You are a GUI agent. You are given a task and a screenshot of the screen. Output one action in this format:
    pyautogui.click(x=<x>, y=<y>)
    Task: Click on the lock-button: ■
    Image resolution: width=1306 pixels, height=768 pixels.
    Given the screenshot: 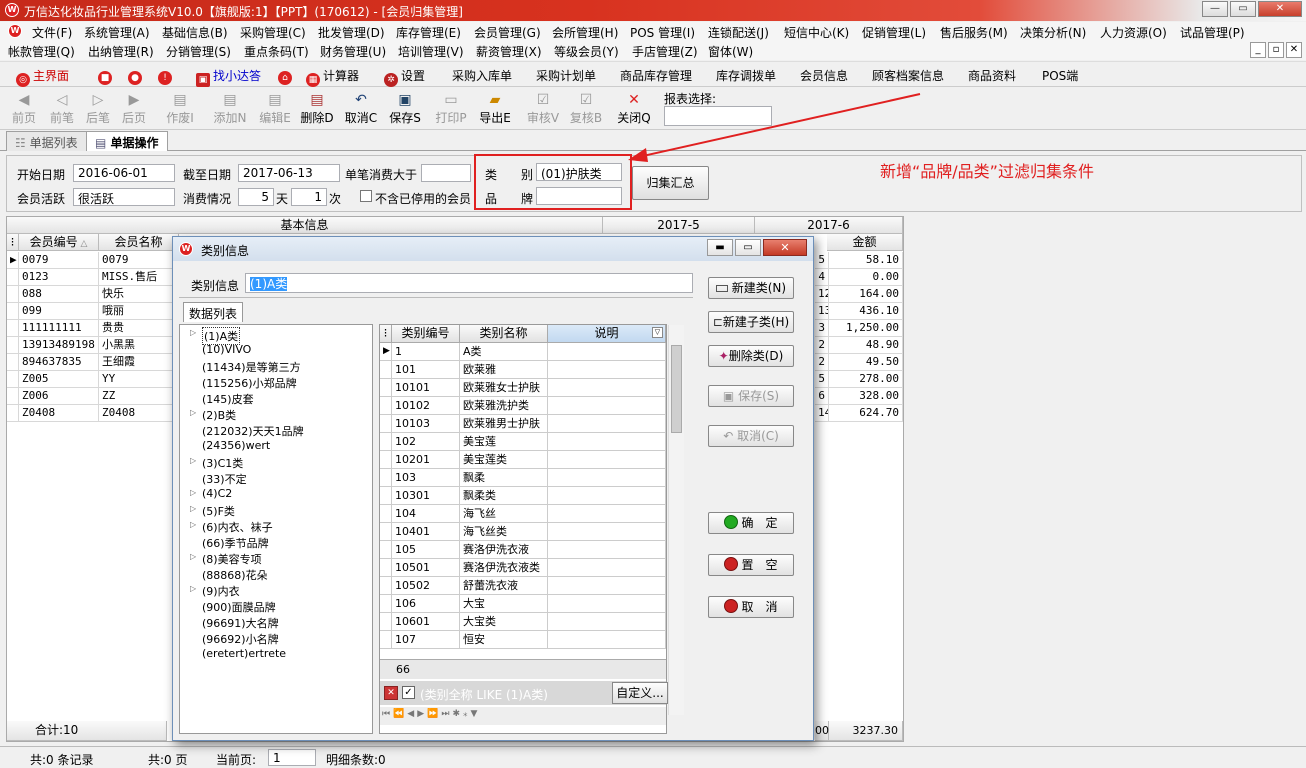 What is the action you would take?
    pyautogui.click(x=106, y=76)
    